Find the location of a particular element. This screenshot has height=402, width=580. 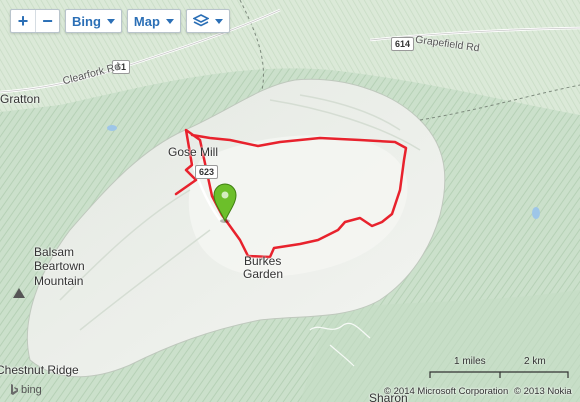

place-label-beartown: Beartown is located at coordinates (59, 266).